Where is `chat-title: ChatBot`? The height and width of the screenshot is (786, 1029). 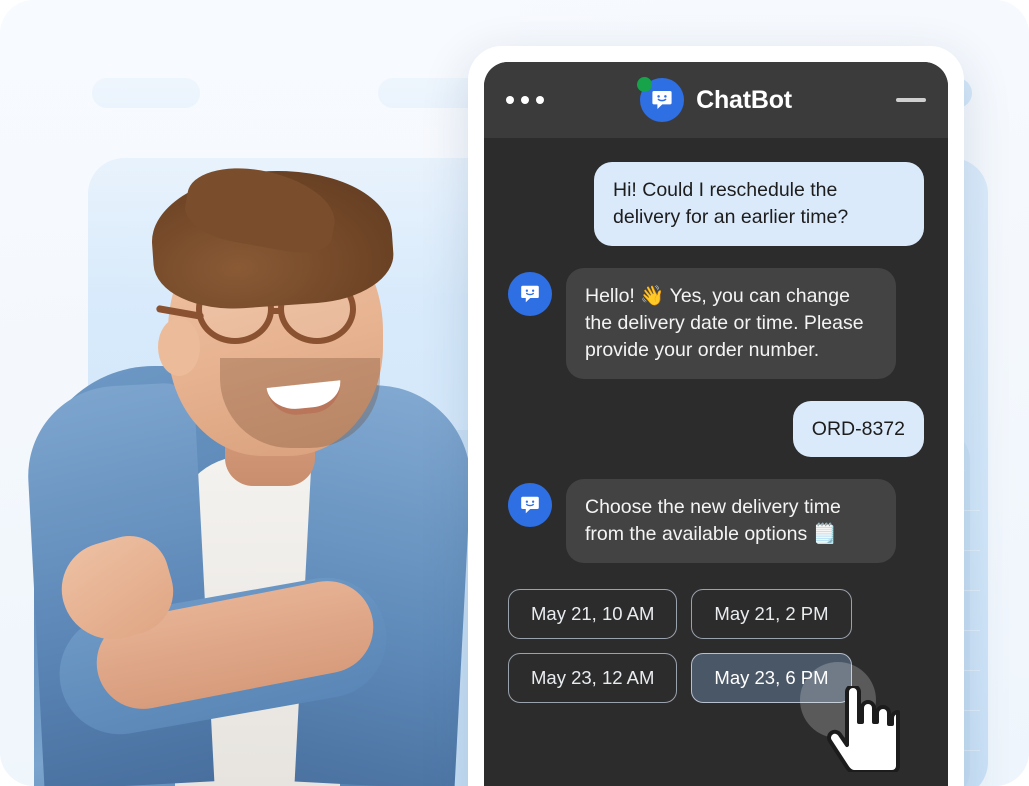
chat-title: ChatBot is located at coordinates (744, 99).